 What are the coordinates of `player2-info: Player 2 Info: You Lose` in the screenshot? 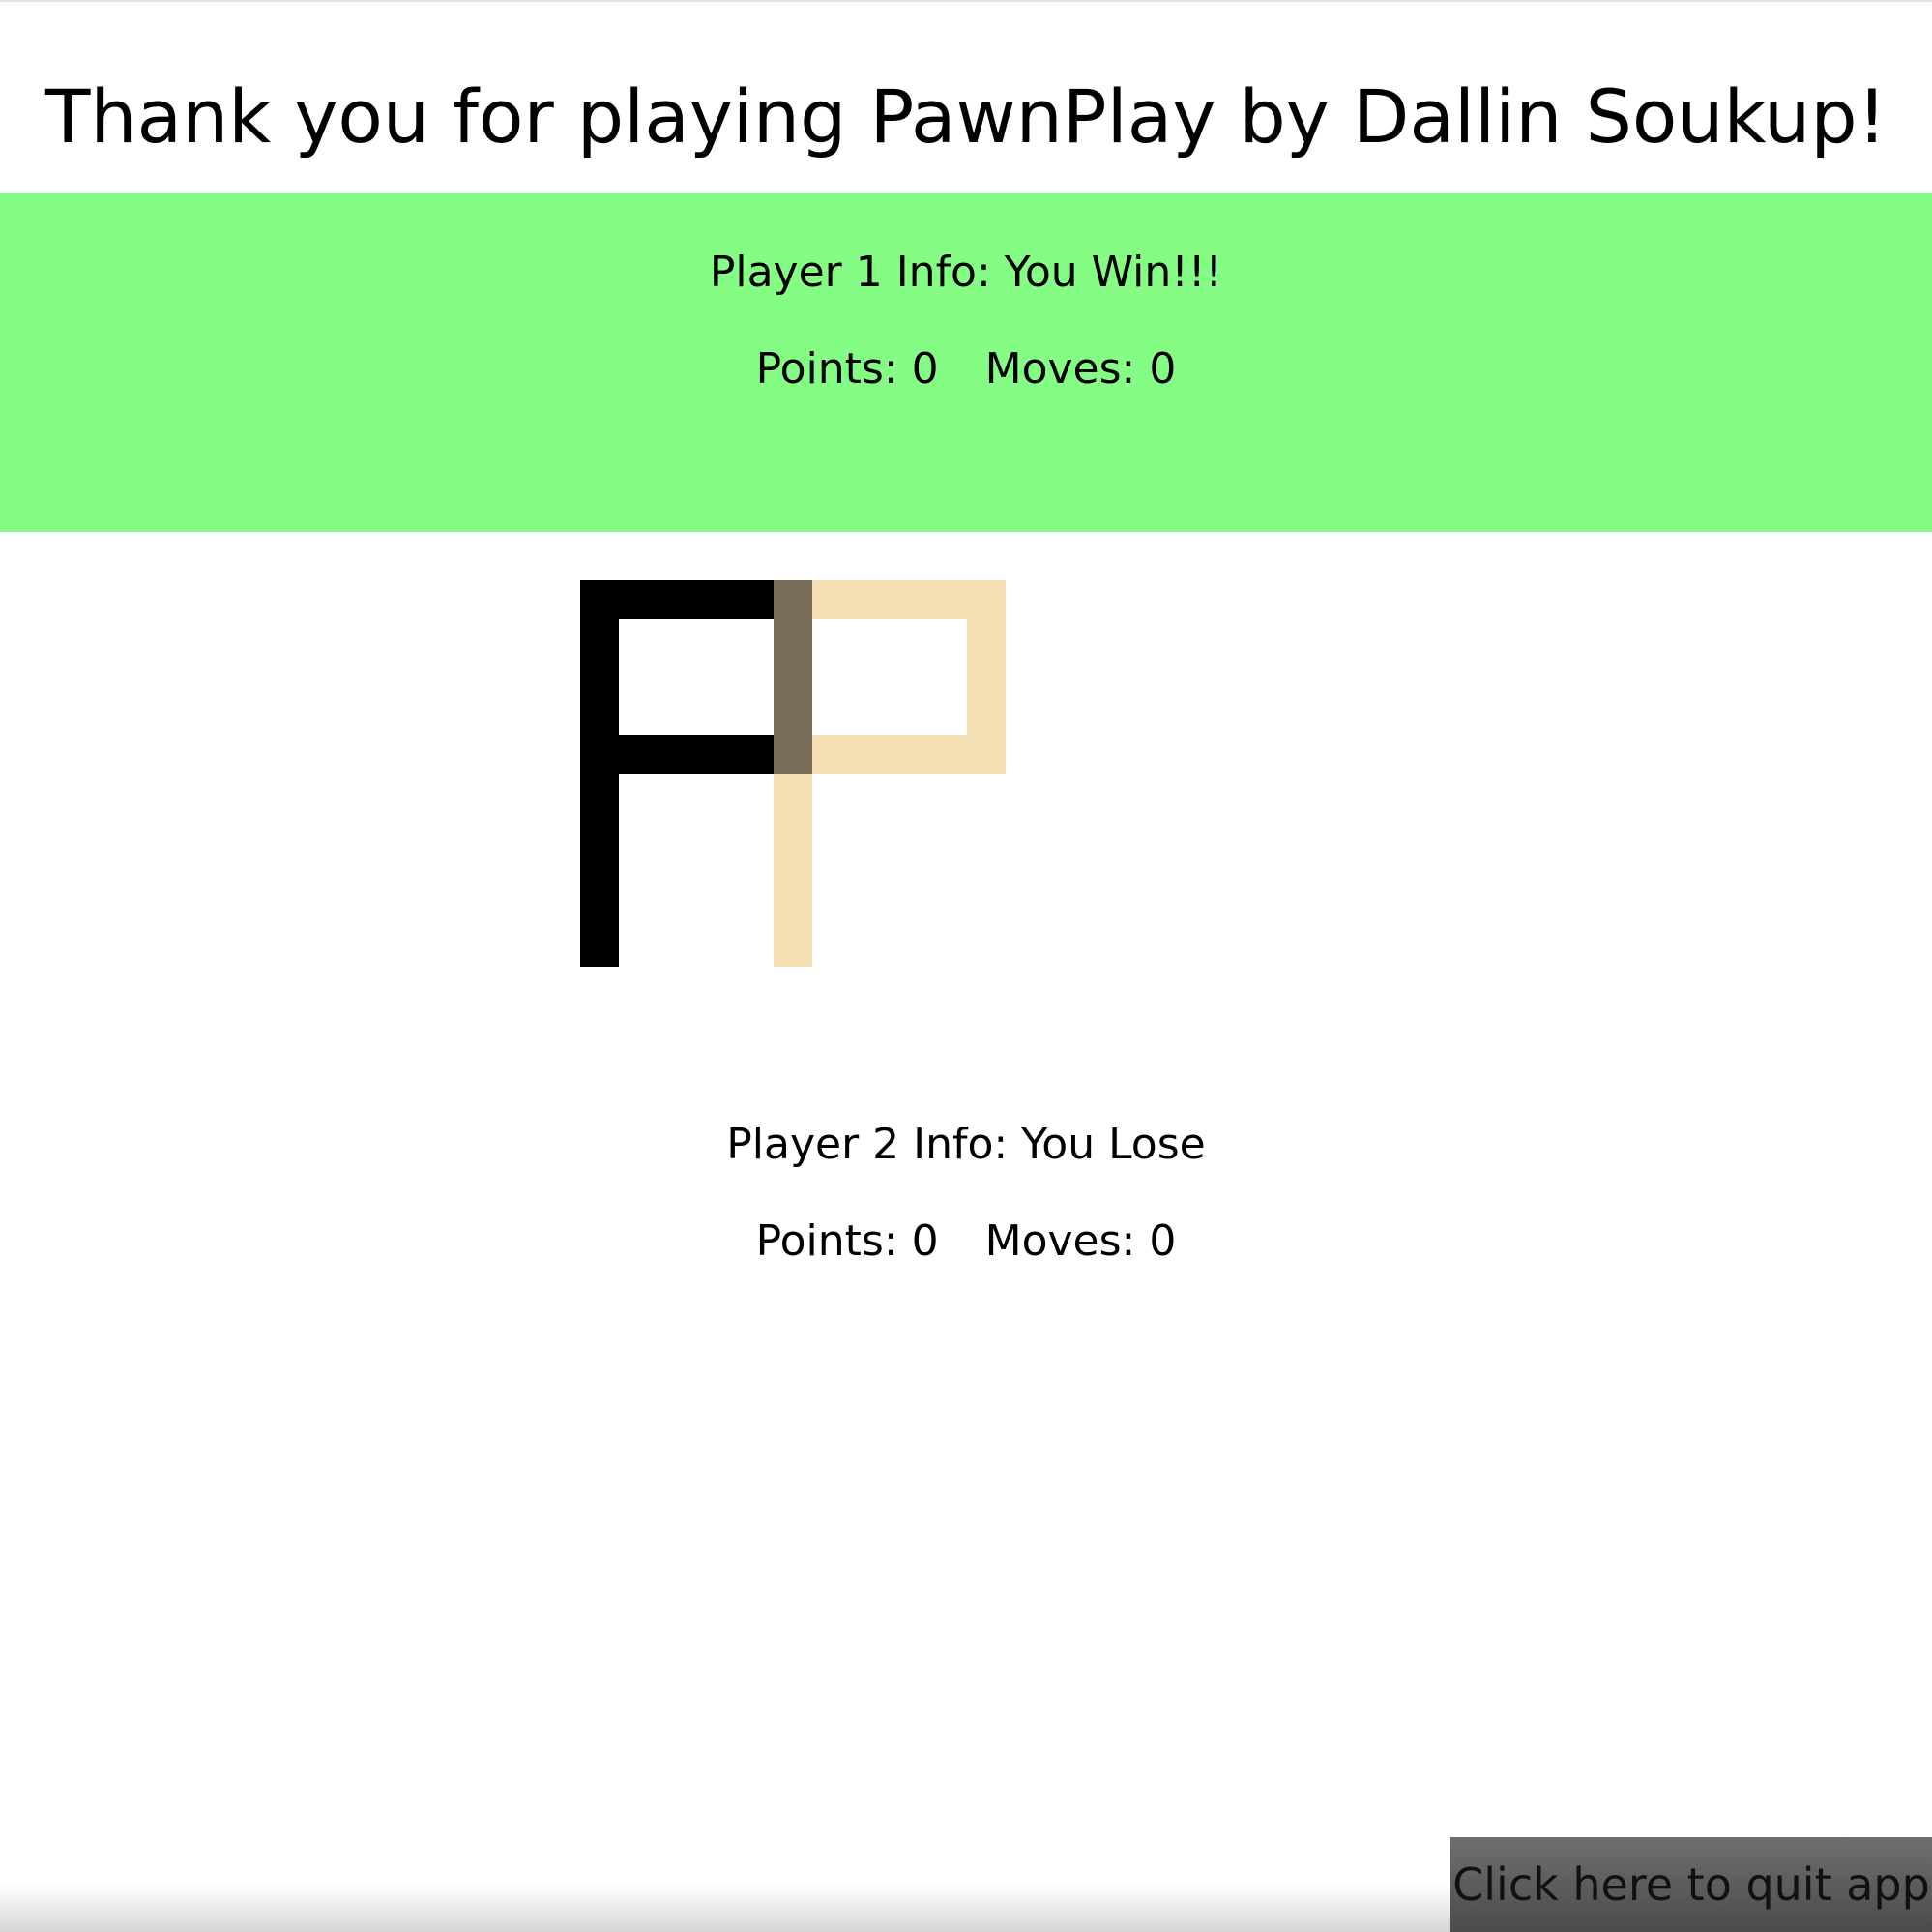 It's located at (966, 1144).